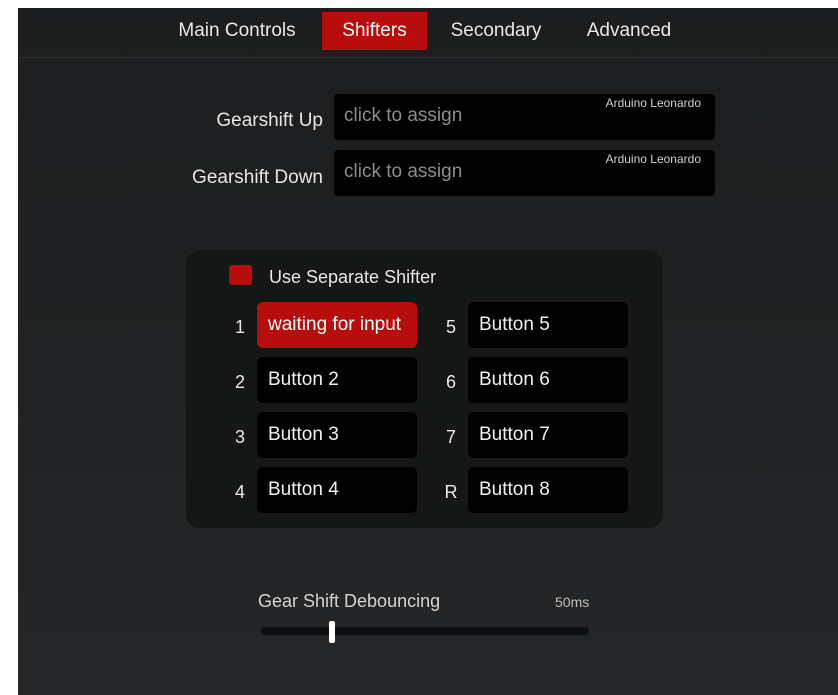 The width and height of the screenshot is (838, 695). What do you see at coordinates (548, 380) in the screenshot?
I see `gear-6-assign-button: Button 6` at bounding box center [548, 380].